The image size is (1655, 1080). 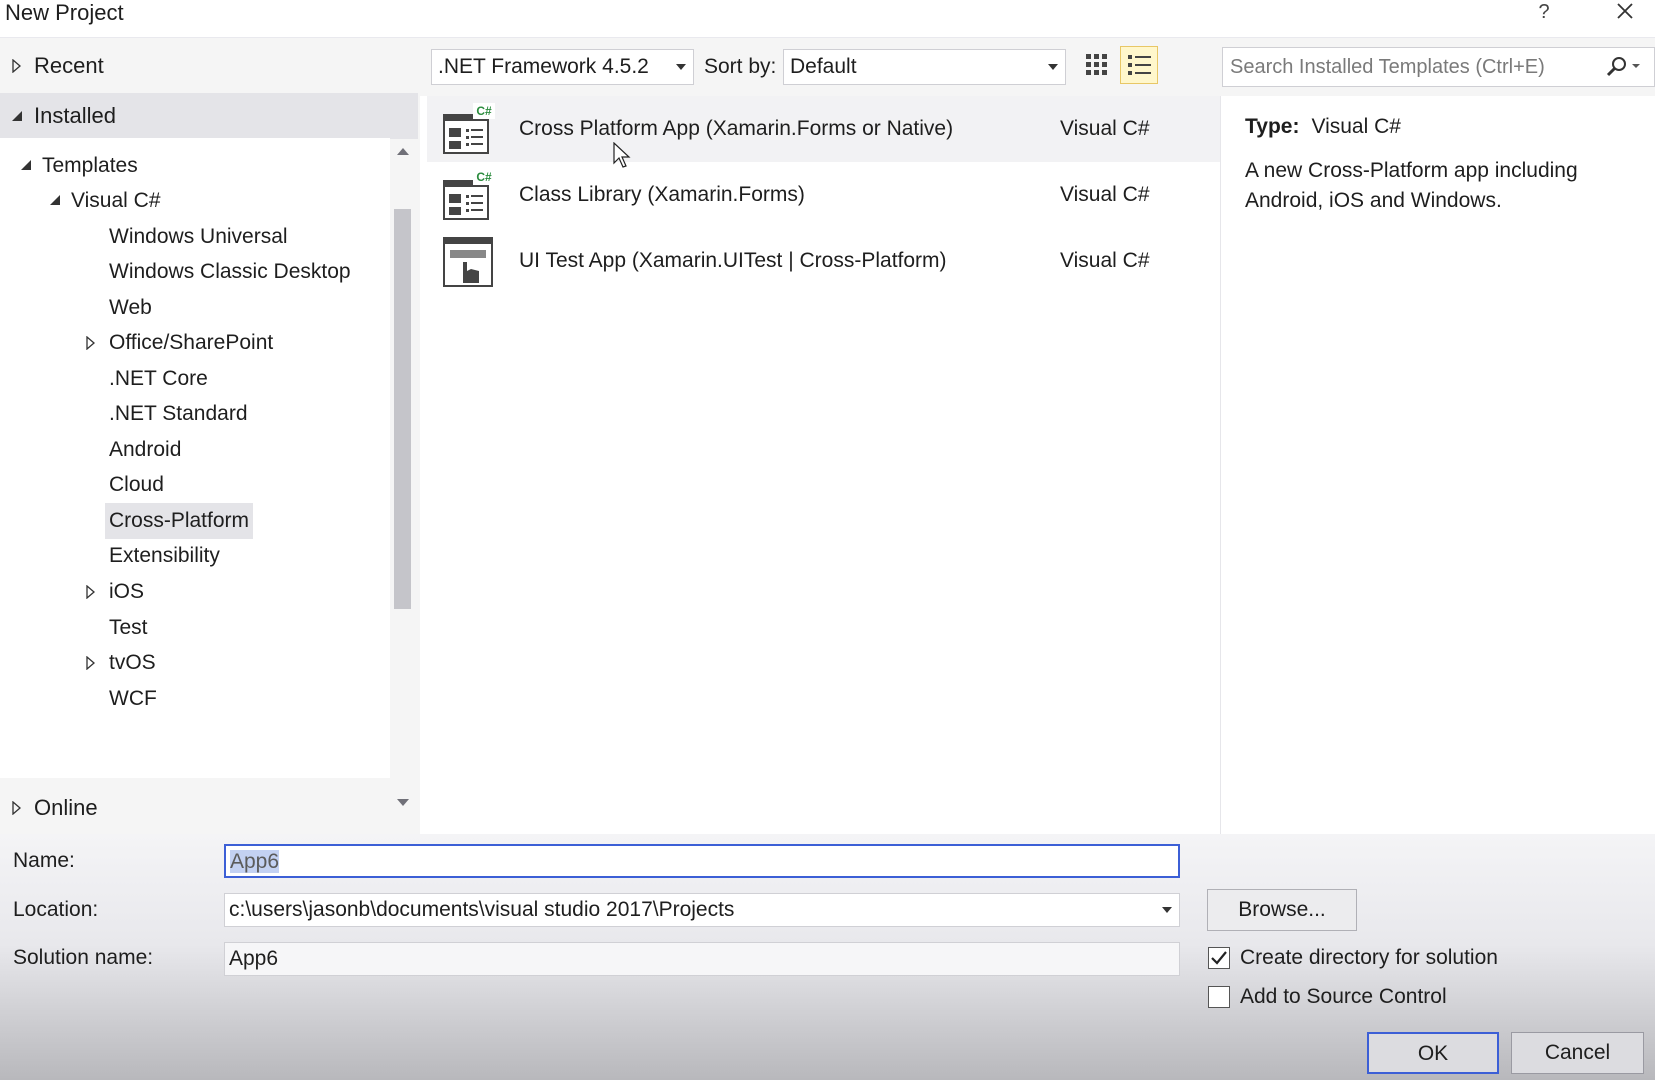 What do you see at coordinates (662, 194) in the screenshot?
I see `template-name: Class Library (Xamarin.Forms)` at bounding box center [662, 194].